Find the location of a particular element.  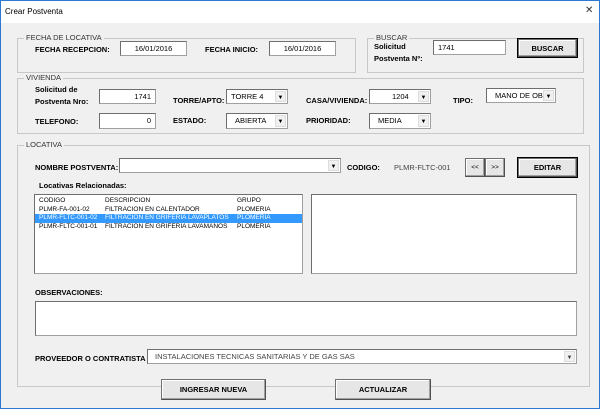

prioridad-label: PRIORIDAD: is located at coordinates (328, 120).